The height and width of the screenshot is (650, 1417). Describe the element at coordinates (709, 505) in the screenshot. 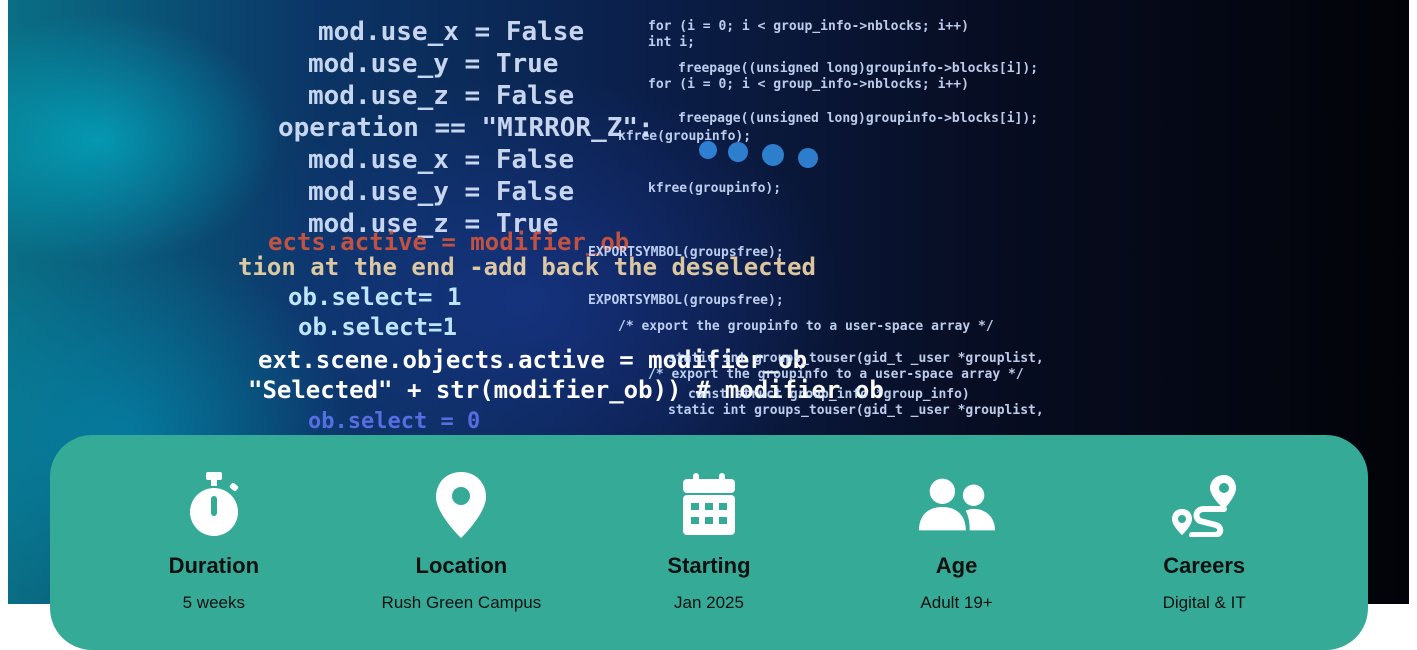

I see `calendar-icon` at that location.